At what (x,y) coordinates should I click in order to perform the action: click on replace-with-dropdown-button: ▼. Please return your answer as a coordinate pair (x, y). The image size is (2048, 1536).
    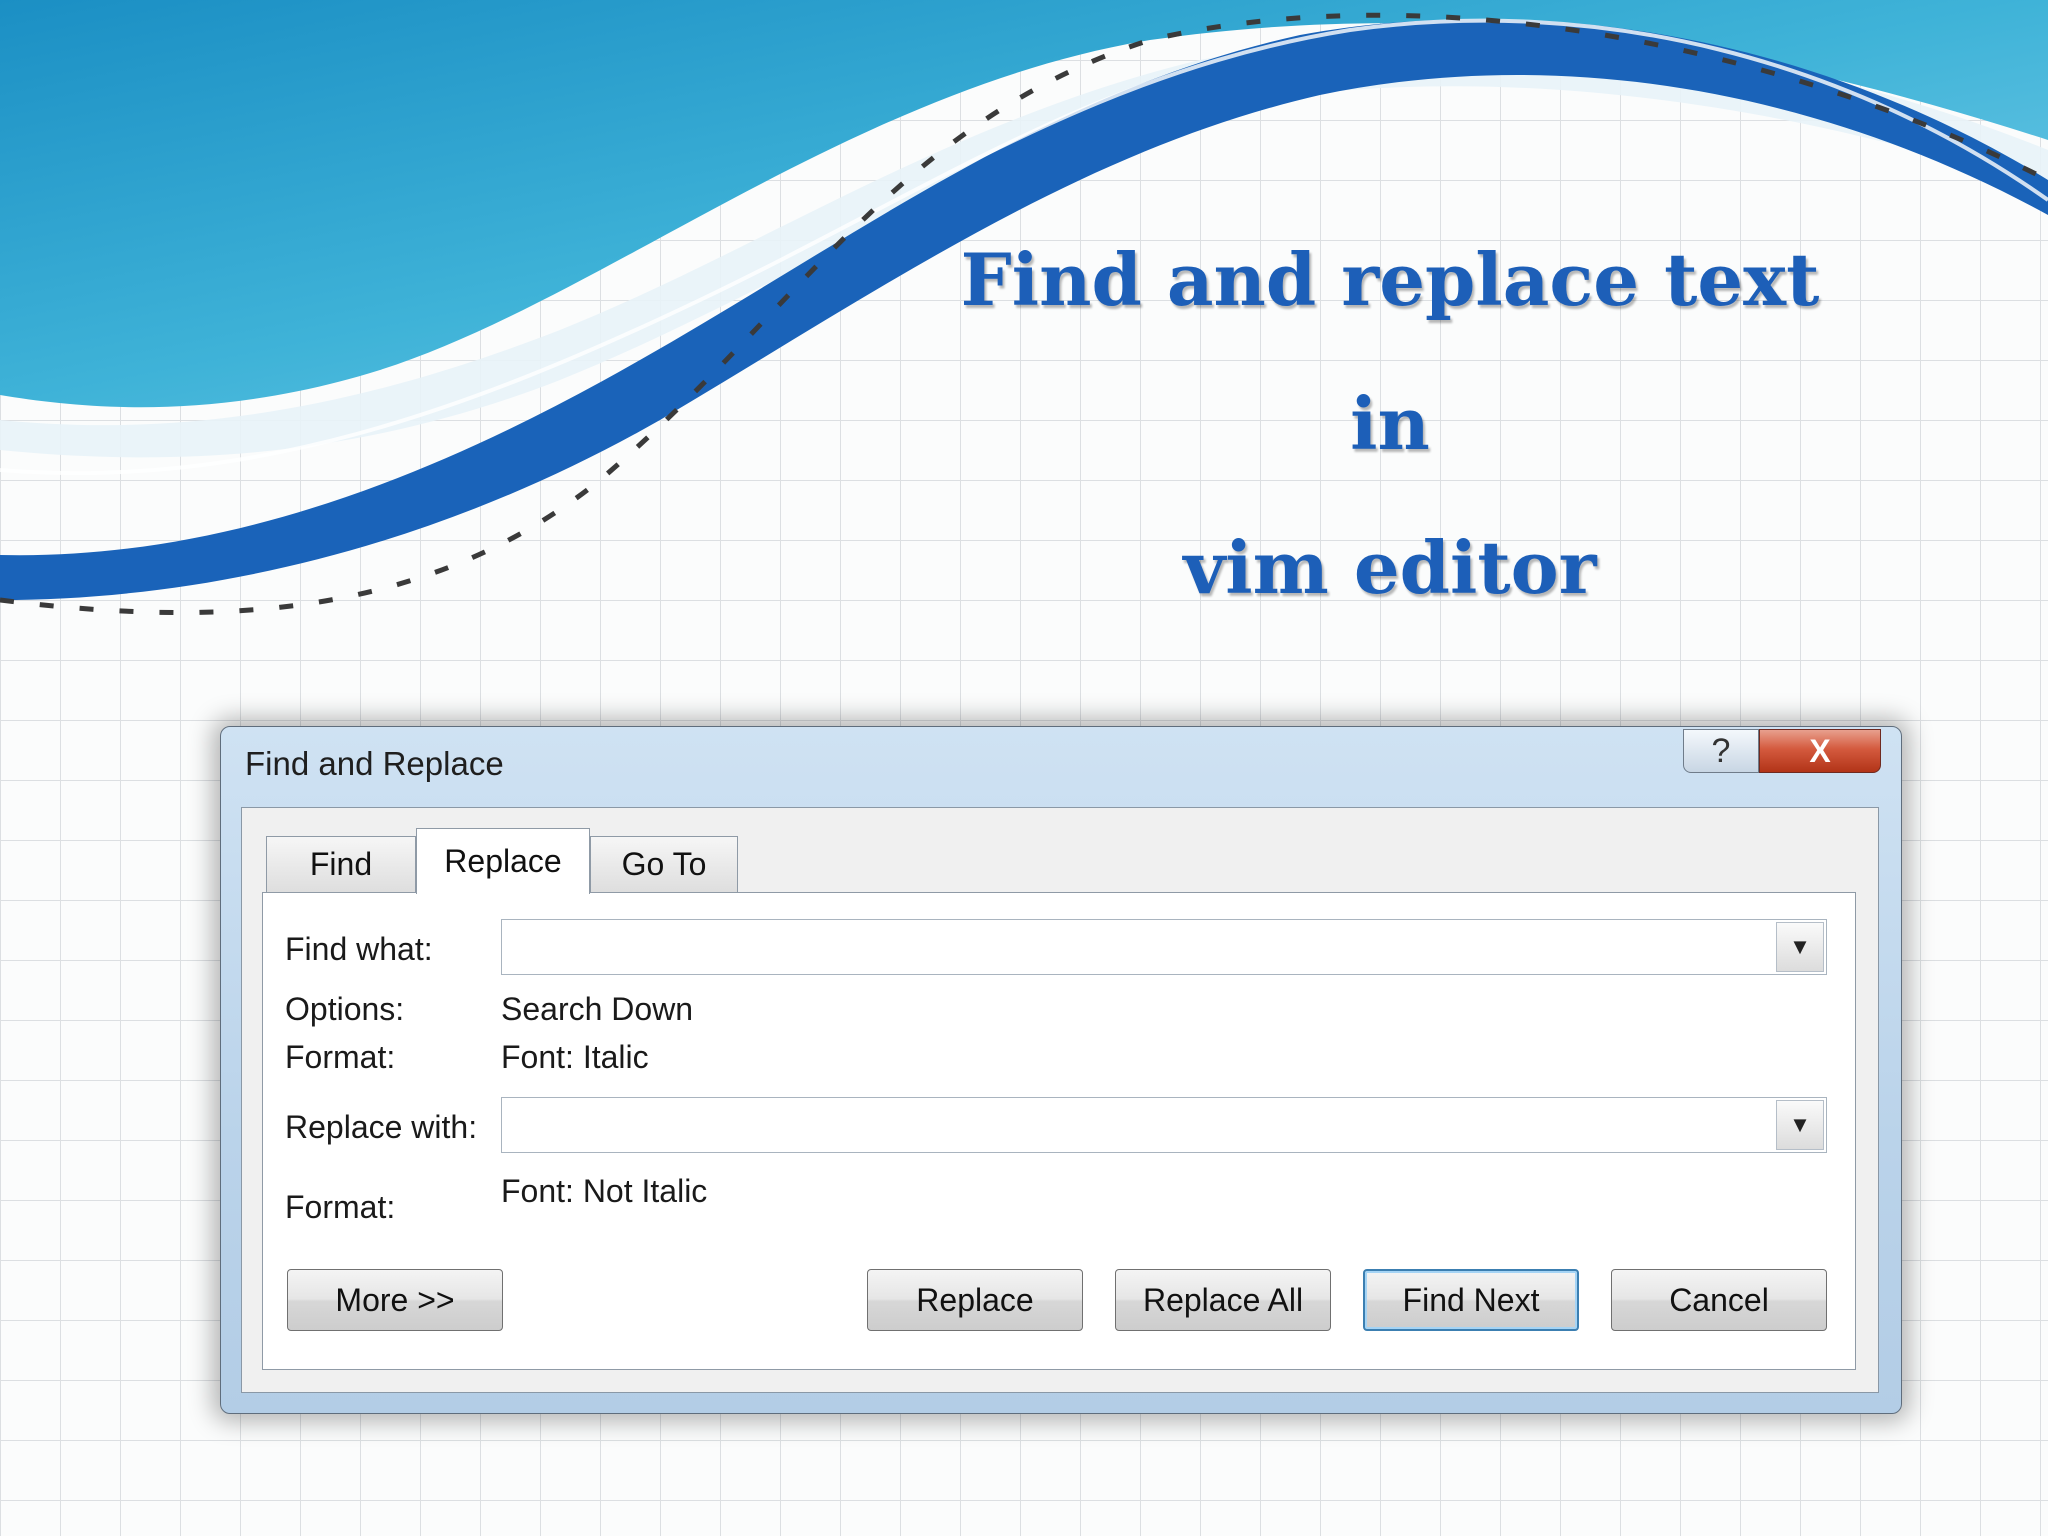
    Looking at the image, I should click on (1800, 1125).